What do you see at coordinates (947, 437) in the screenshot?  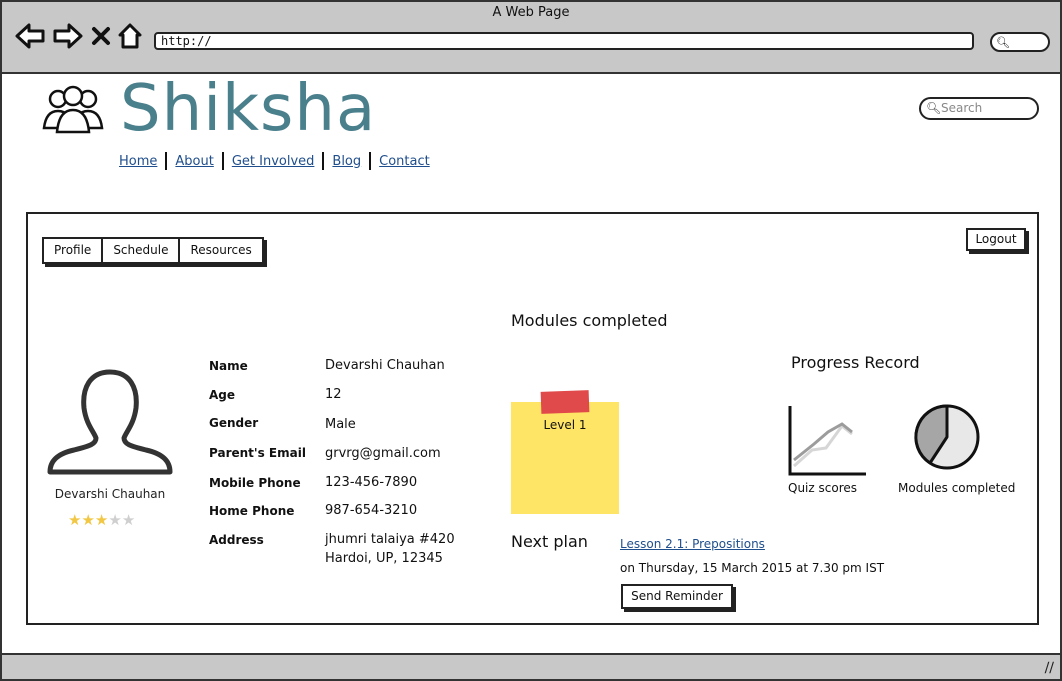 I see `pie-chart-icon` at bounding box center [947, 437].